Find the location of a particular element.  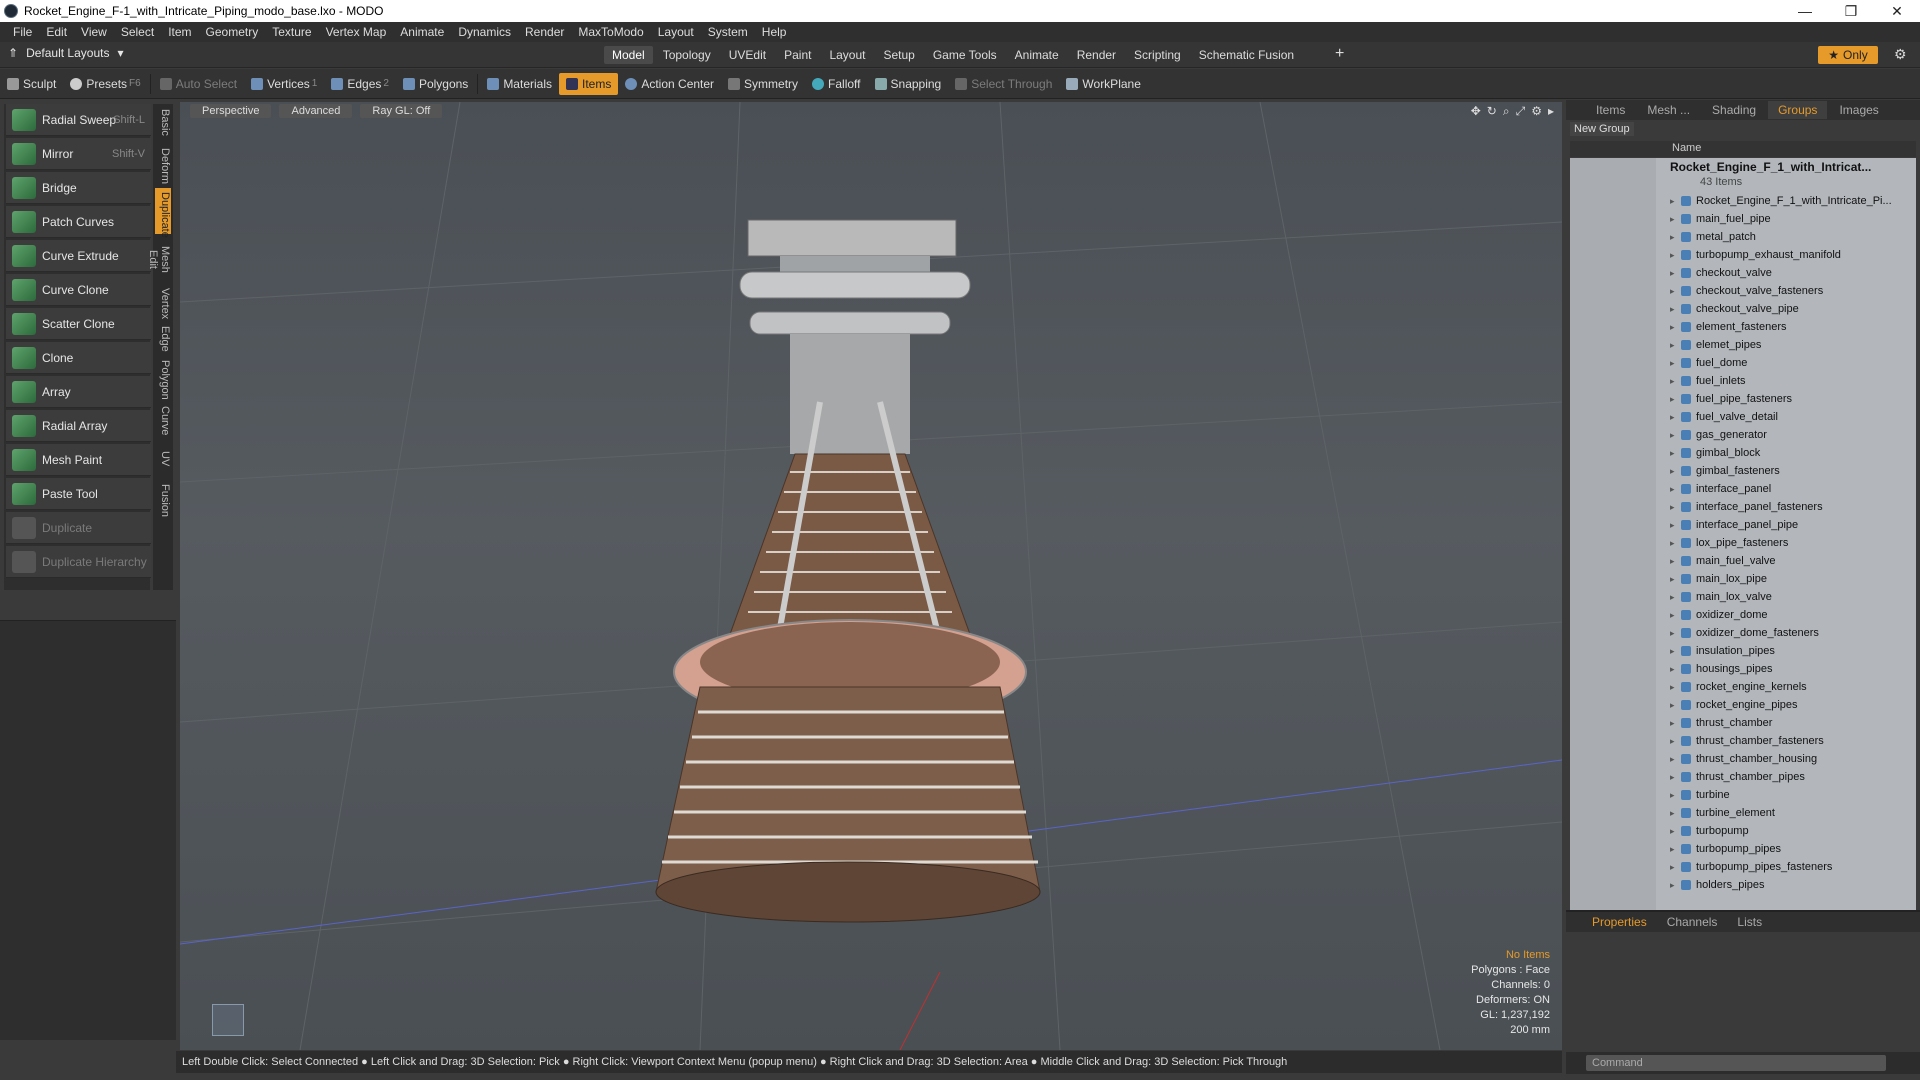

edges-button: Edges 2 is located at coordinates (360, 84).